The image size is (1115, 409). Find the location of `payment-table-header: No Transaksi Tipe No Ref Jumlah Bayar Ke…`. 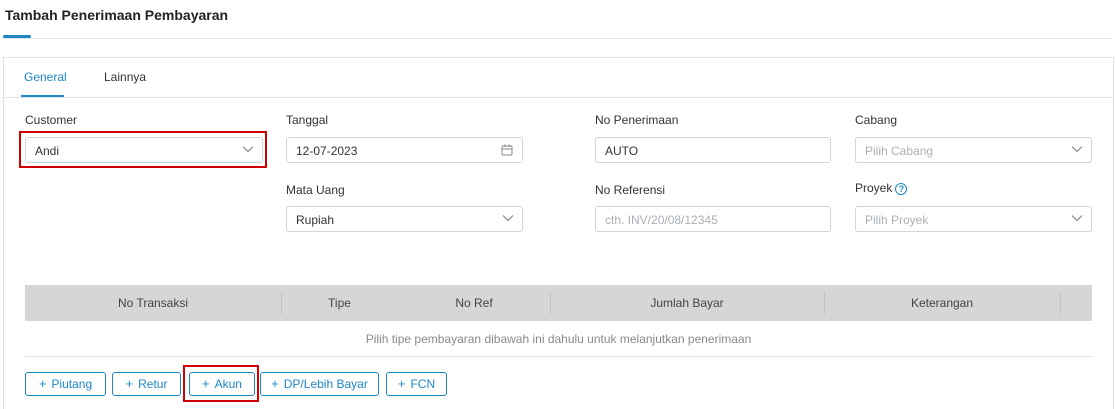

payment-table-header: No Transaksi Tipe No Ref Jumlah Bayar Ke… is located at coordinates (558, 303).